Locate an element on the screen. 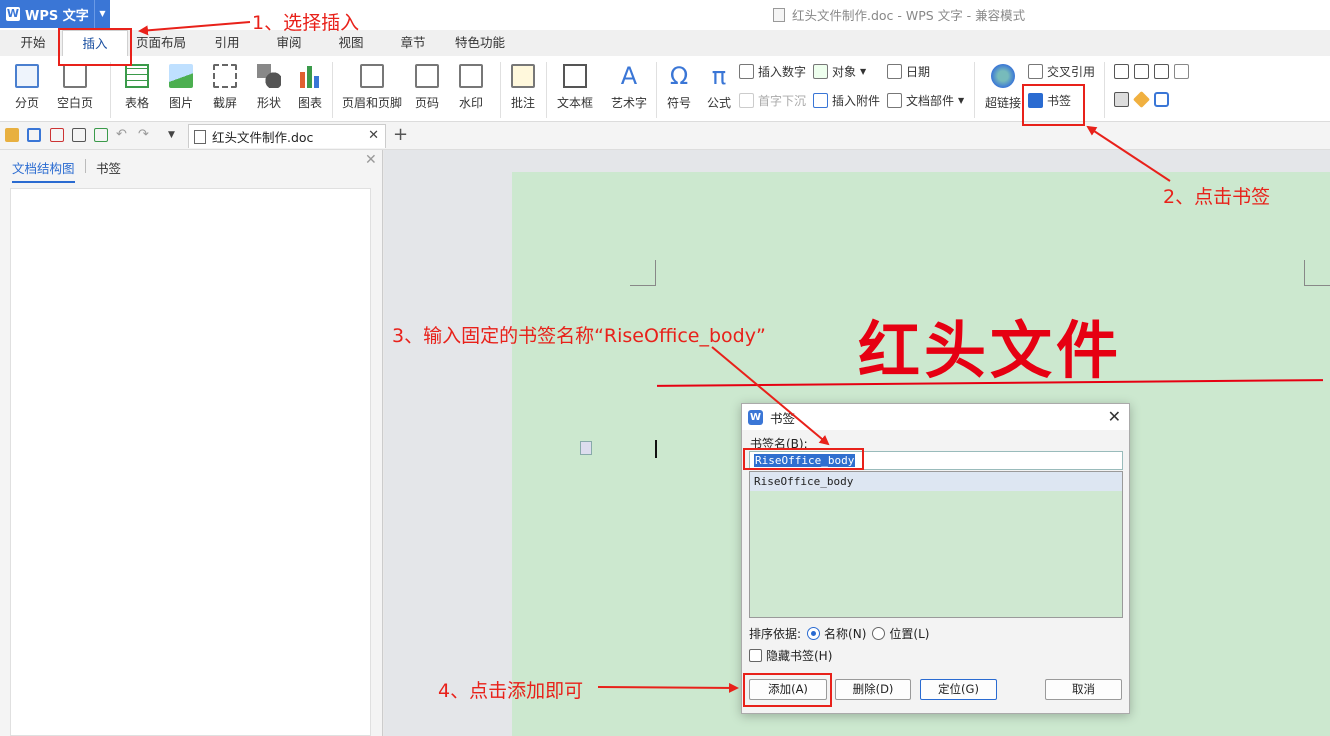 This screenshot has height=736, width=1330. window-title: 红头文件制作.doc - WPS 文字 - 兼容模式 is located at coordinates (899, 14).